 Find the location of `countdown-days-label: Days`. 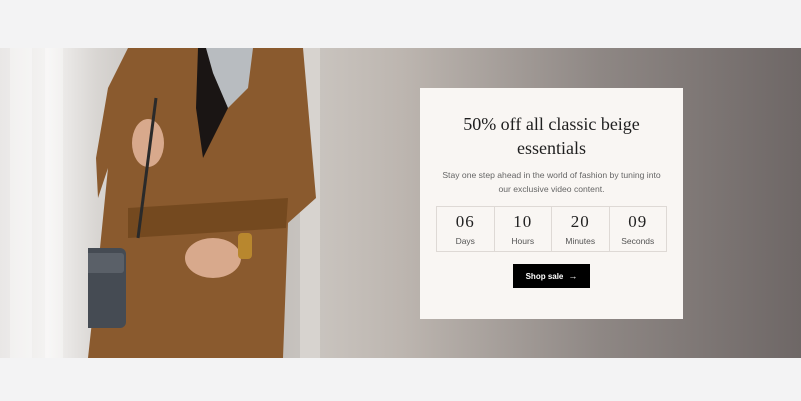

countdown-days-label: Days is located at coordinates (465, 241).